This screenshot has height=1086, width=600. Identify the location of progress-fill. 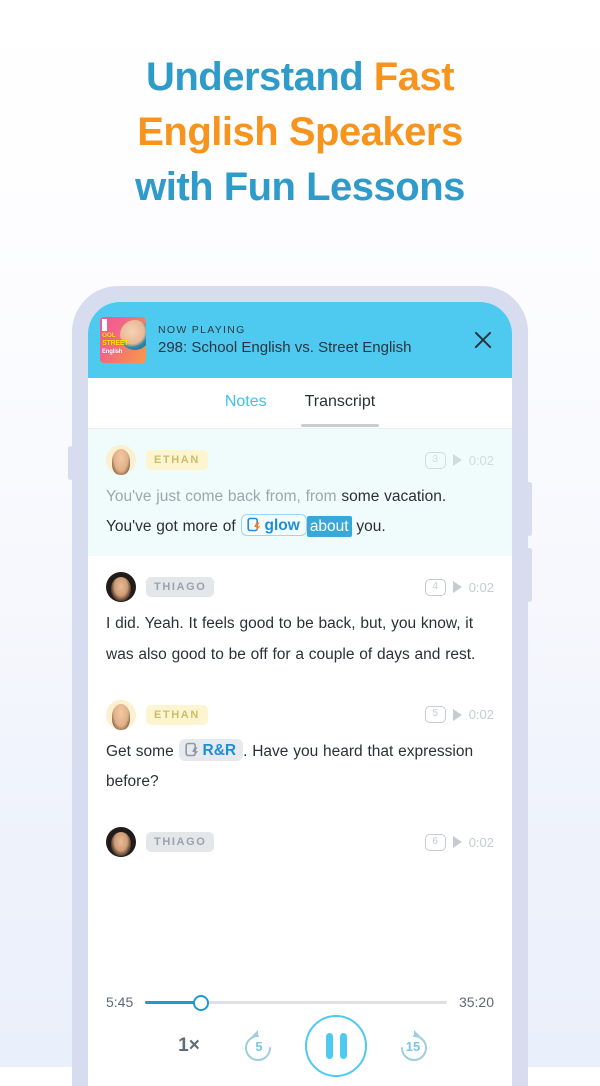
(172, 1002).